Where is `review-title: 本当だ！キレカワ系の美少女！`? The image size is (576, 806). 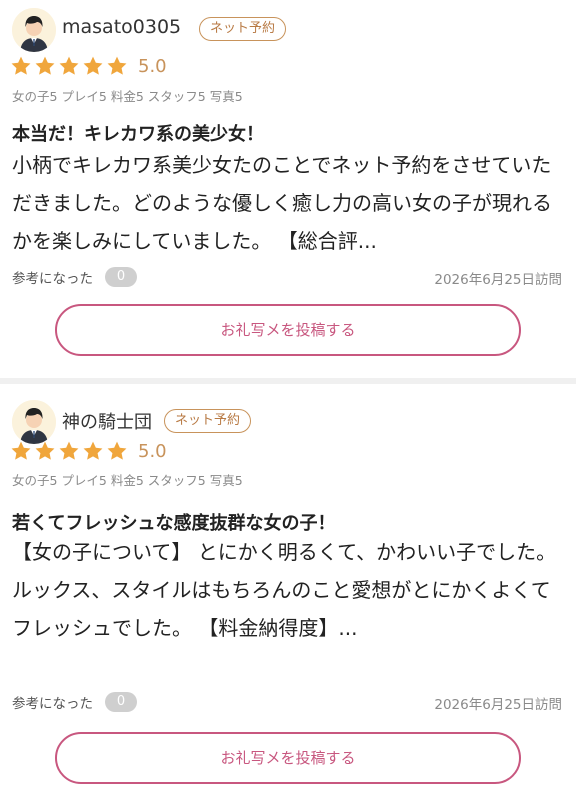 review-title: 本当だ！キレカワ系の美少女！ is located at coordinates (138, 134).